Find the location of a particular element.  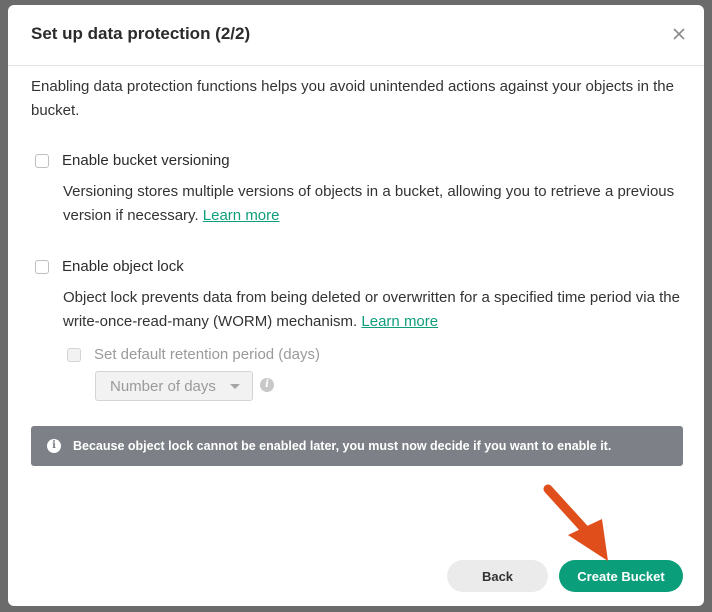

object-lock-checkbox is located at coordinates (42, 266).